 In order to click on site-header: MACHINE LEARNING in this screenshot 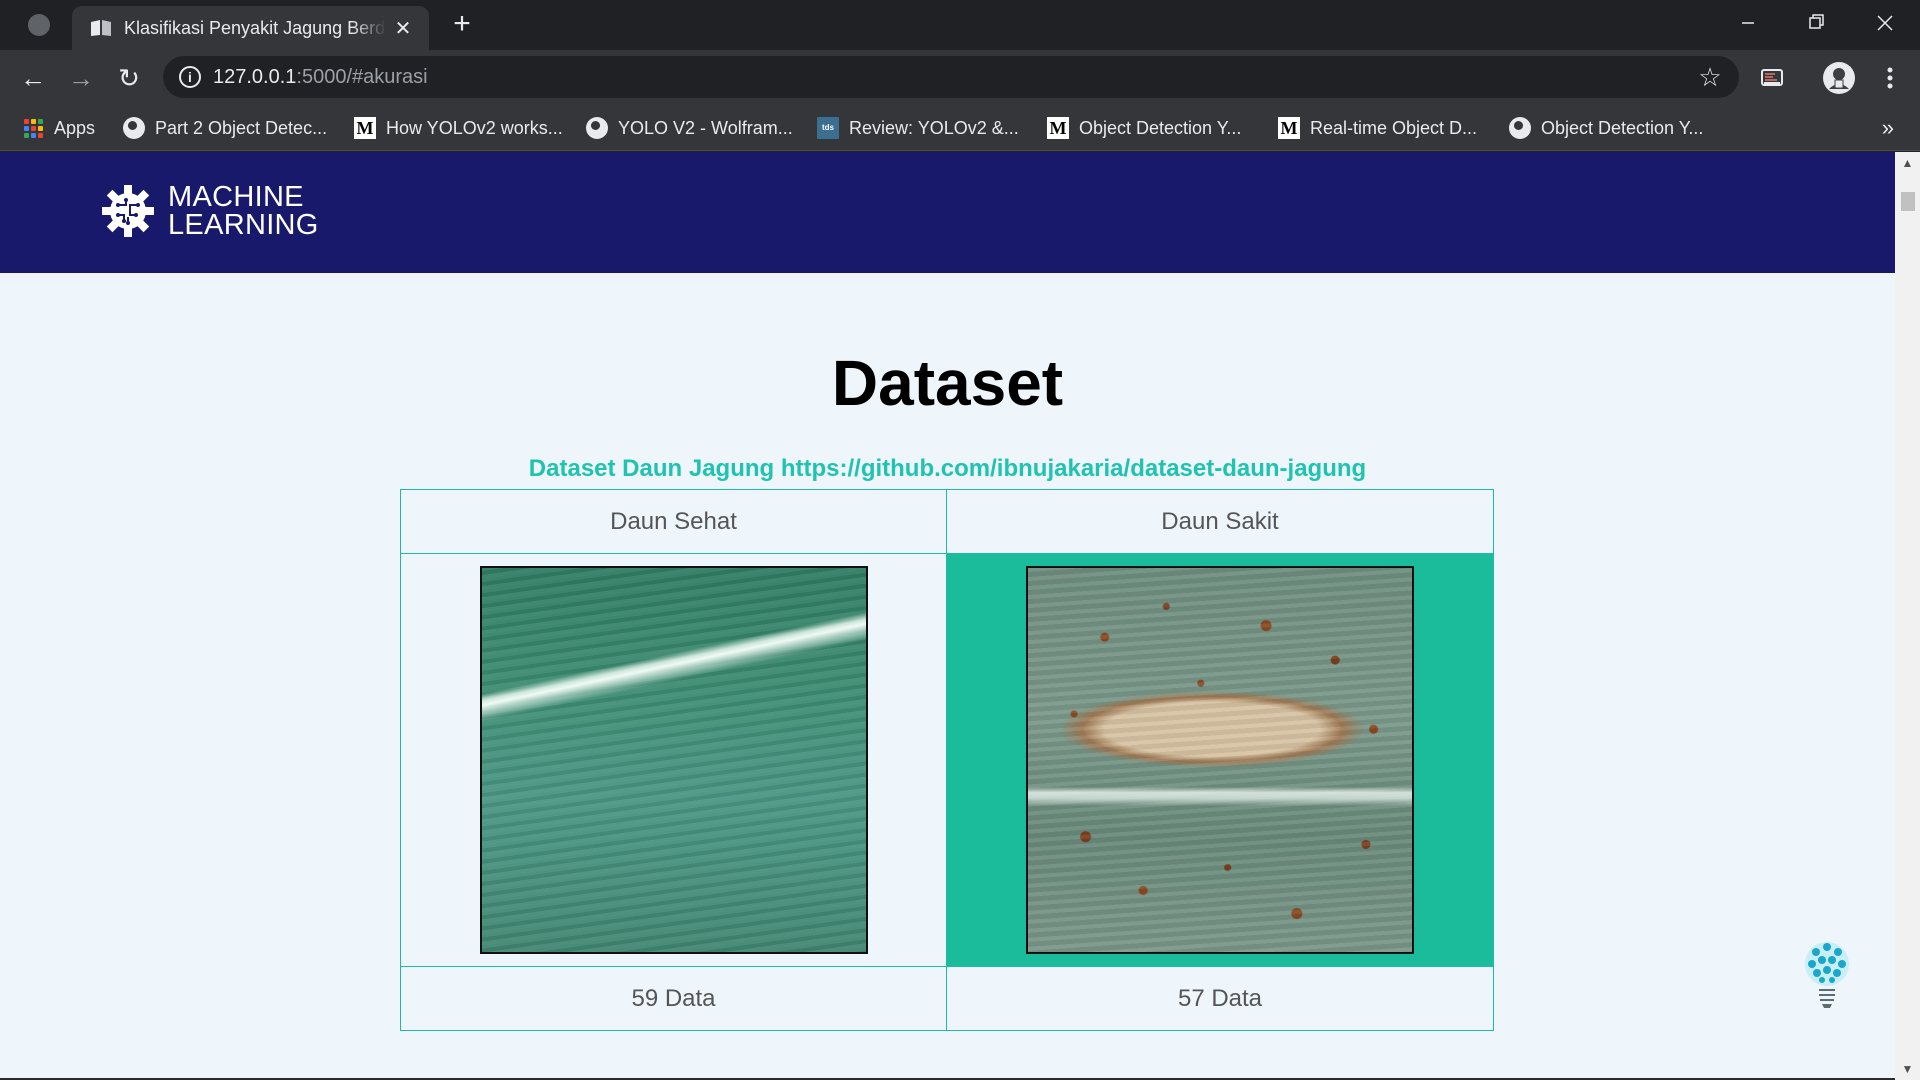, I will do `click(947, 212)`.